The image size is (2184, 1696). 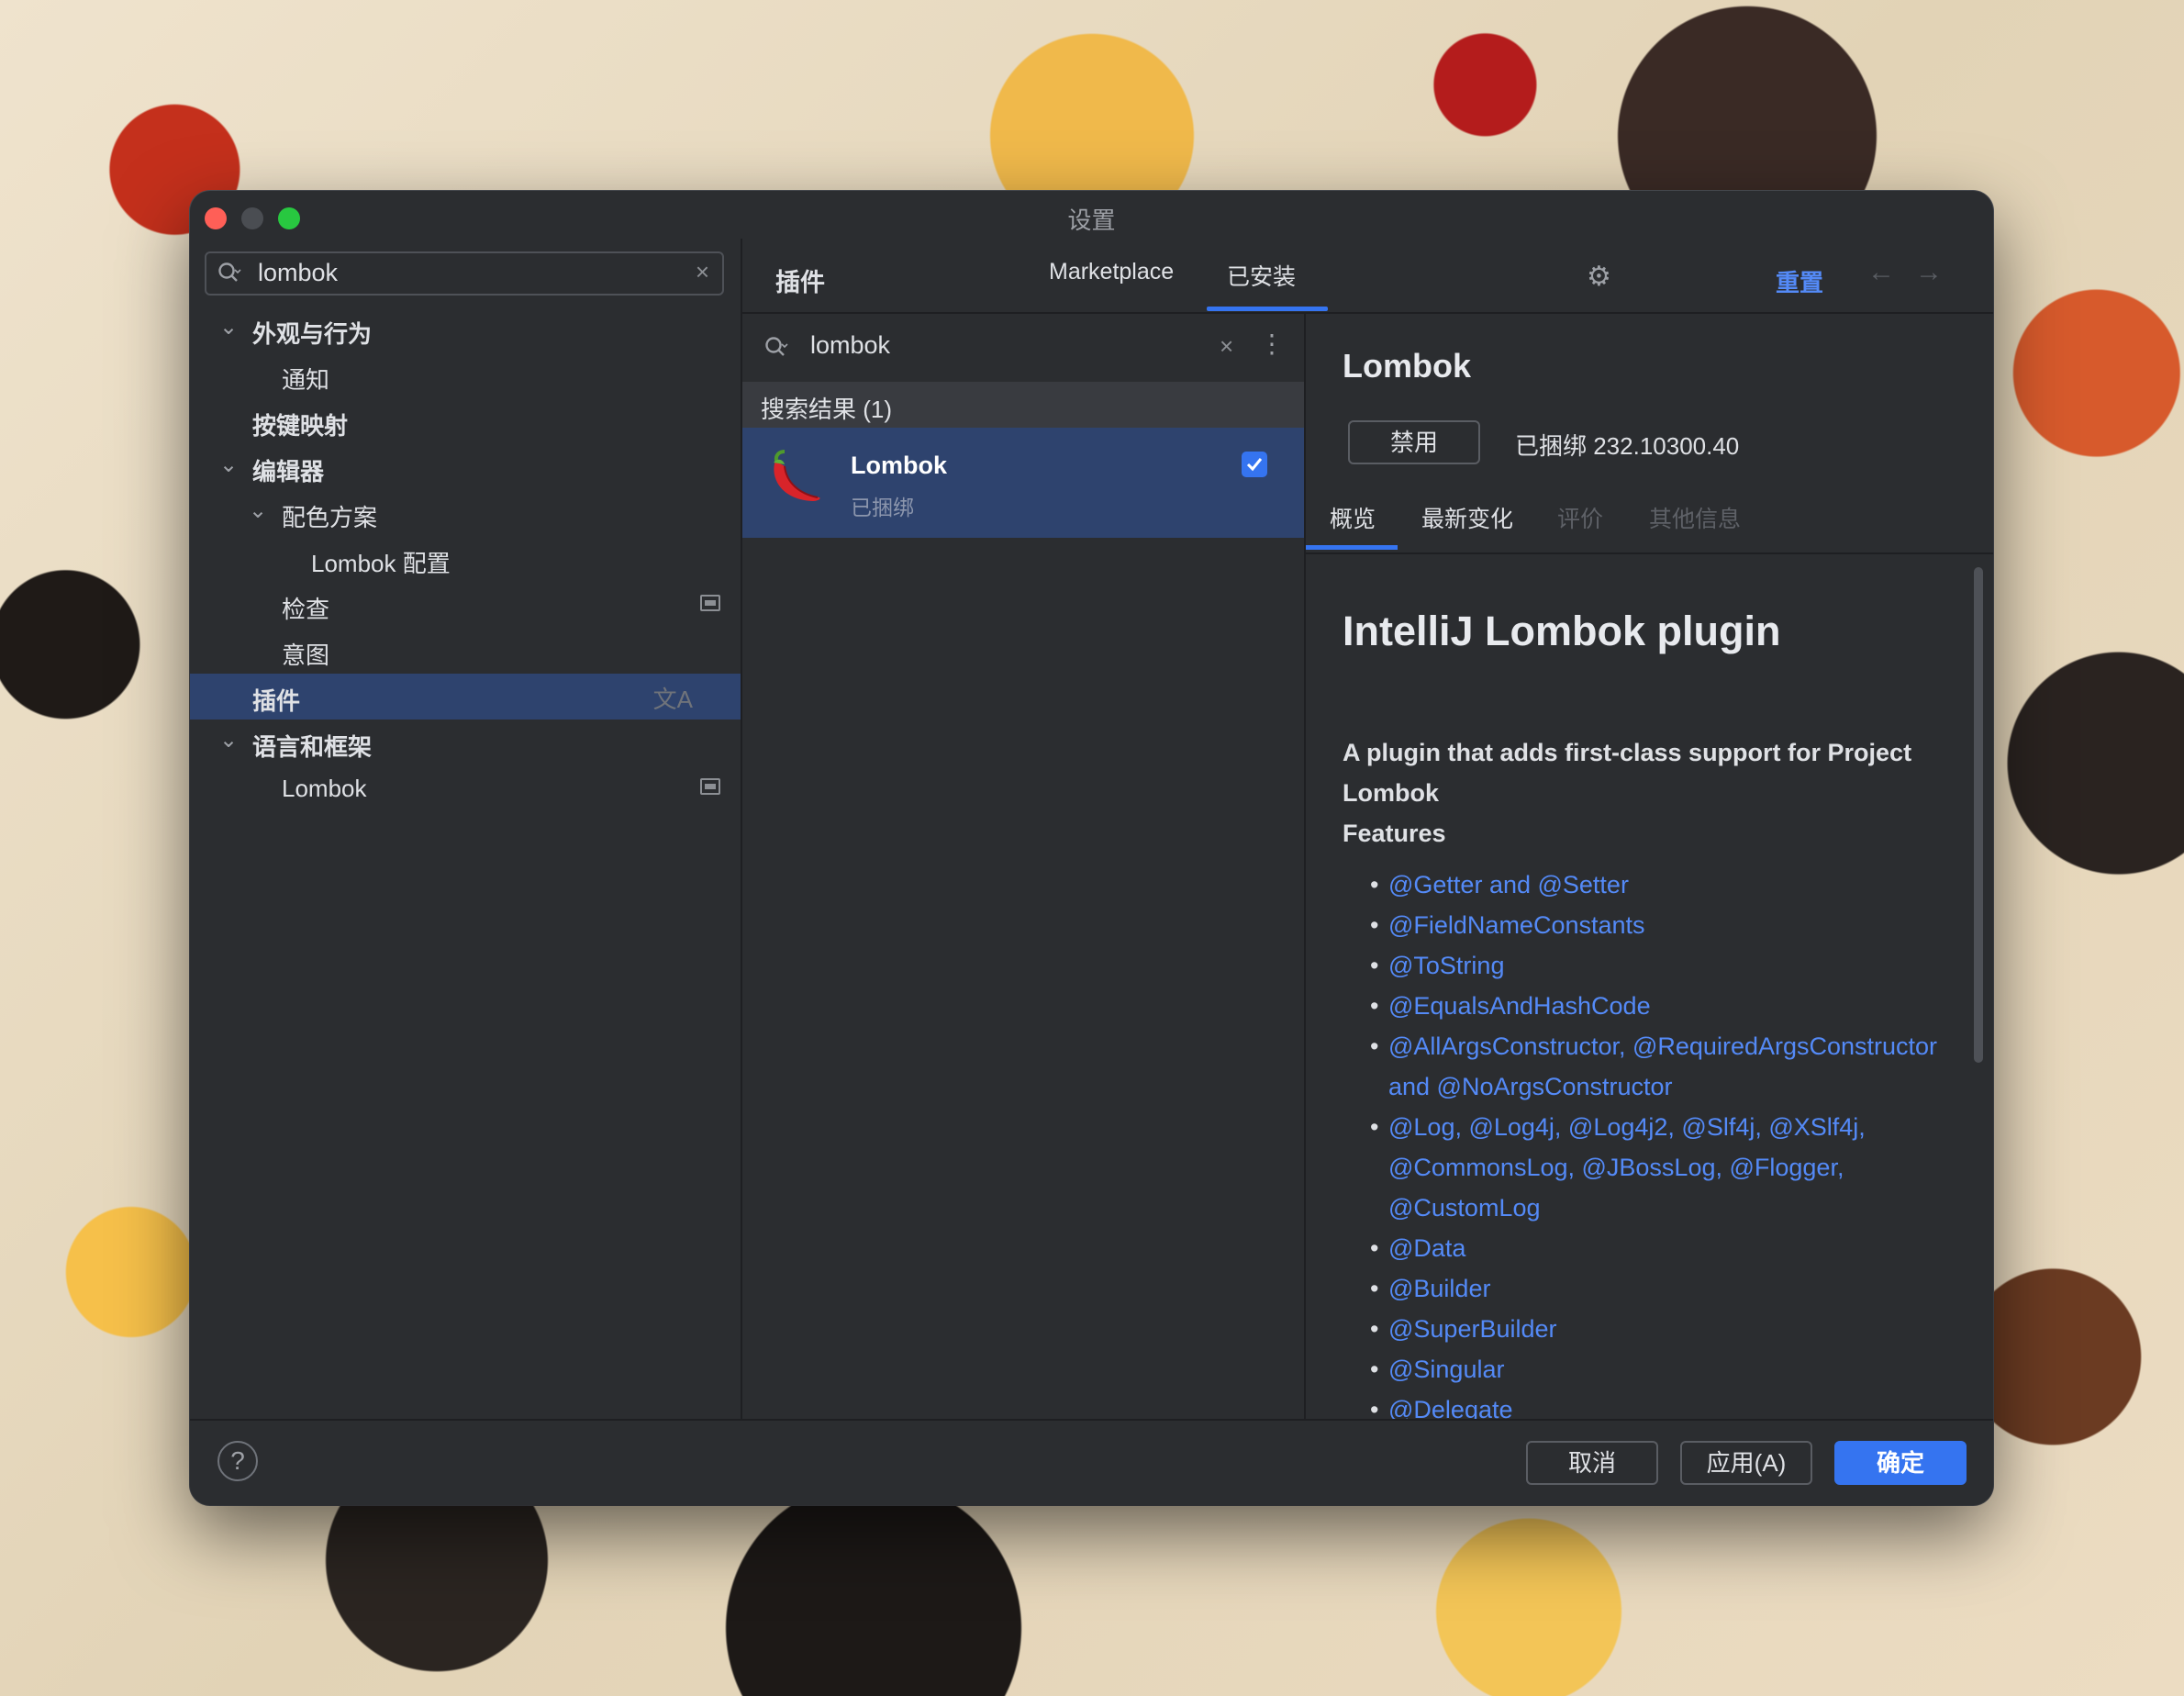 I want to click on title-bar: 设置, so click(x=1091, y=215).